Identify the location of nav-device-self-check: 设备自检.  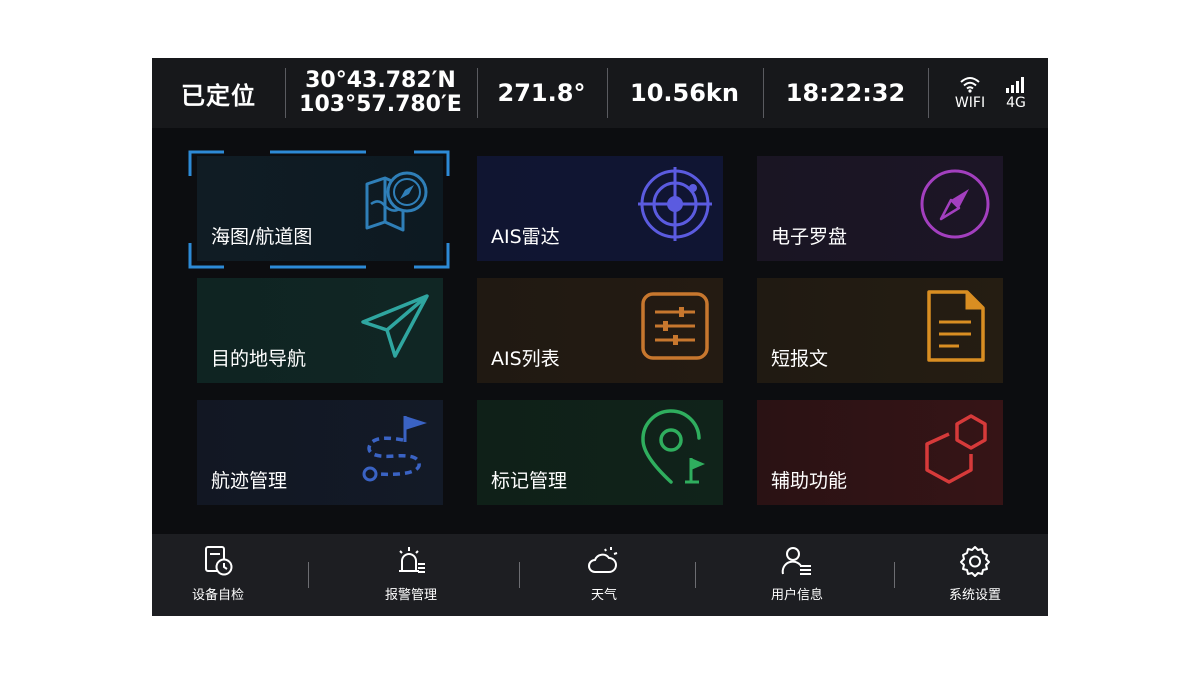
(218, 577).